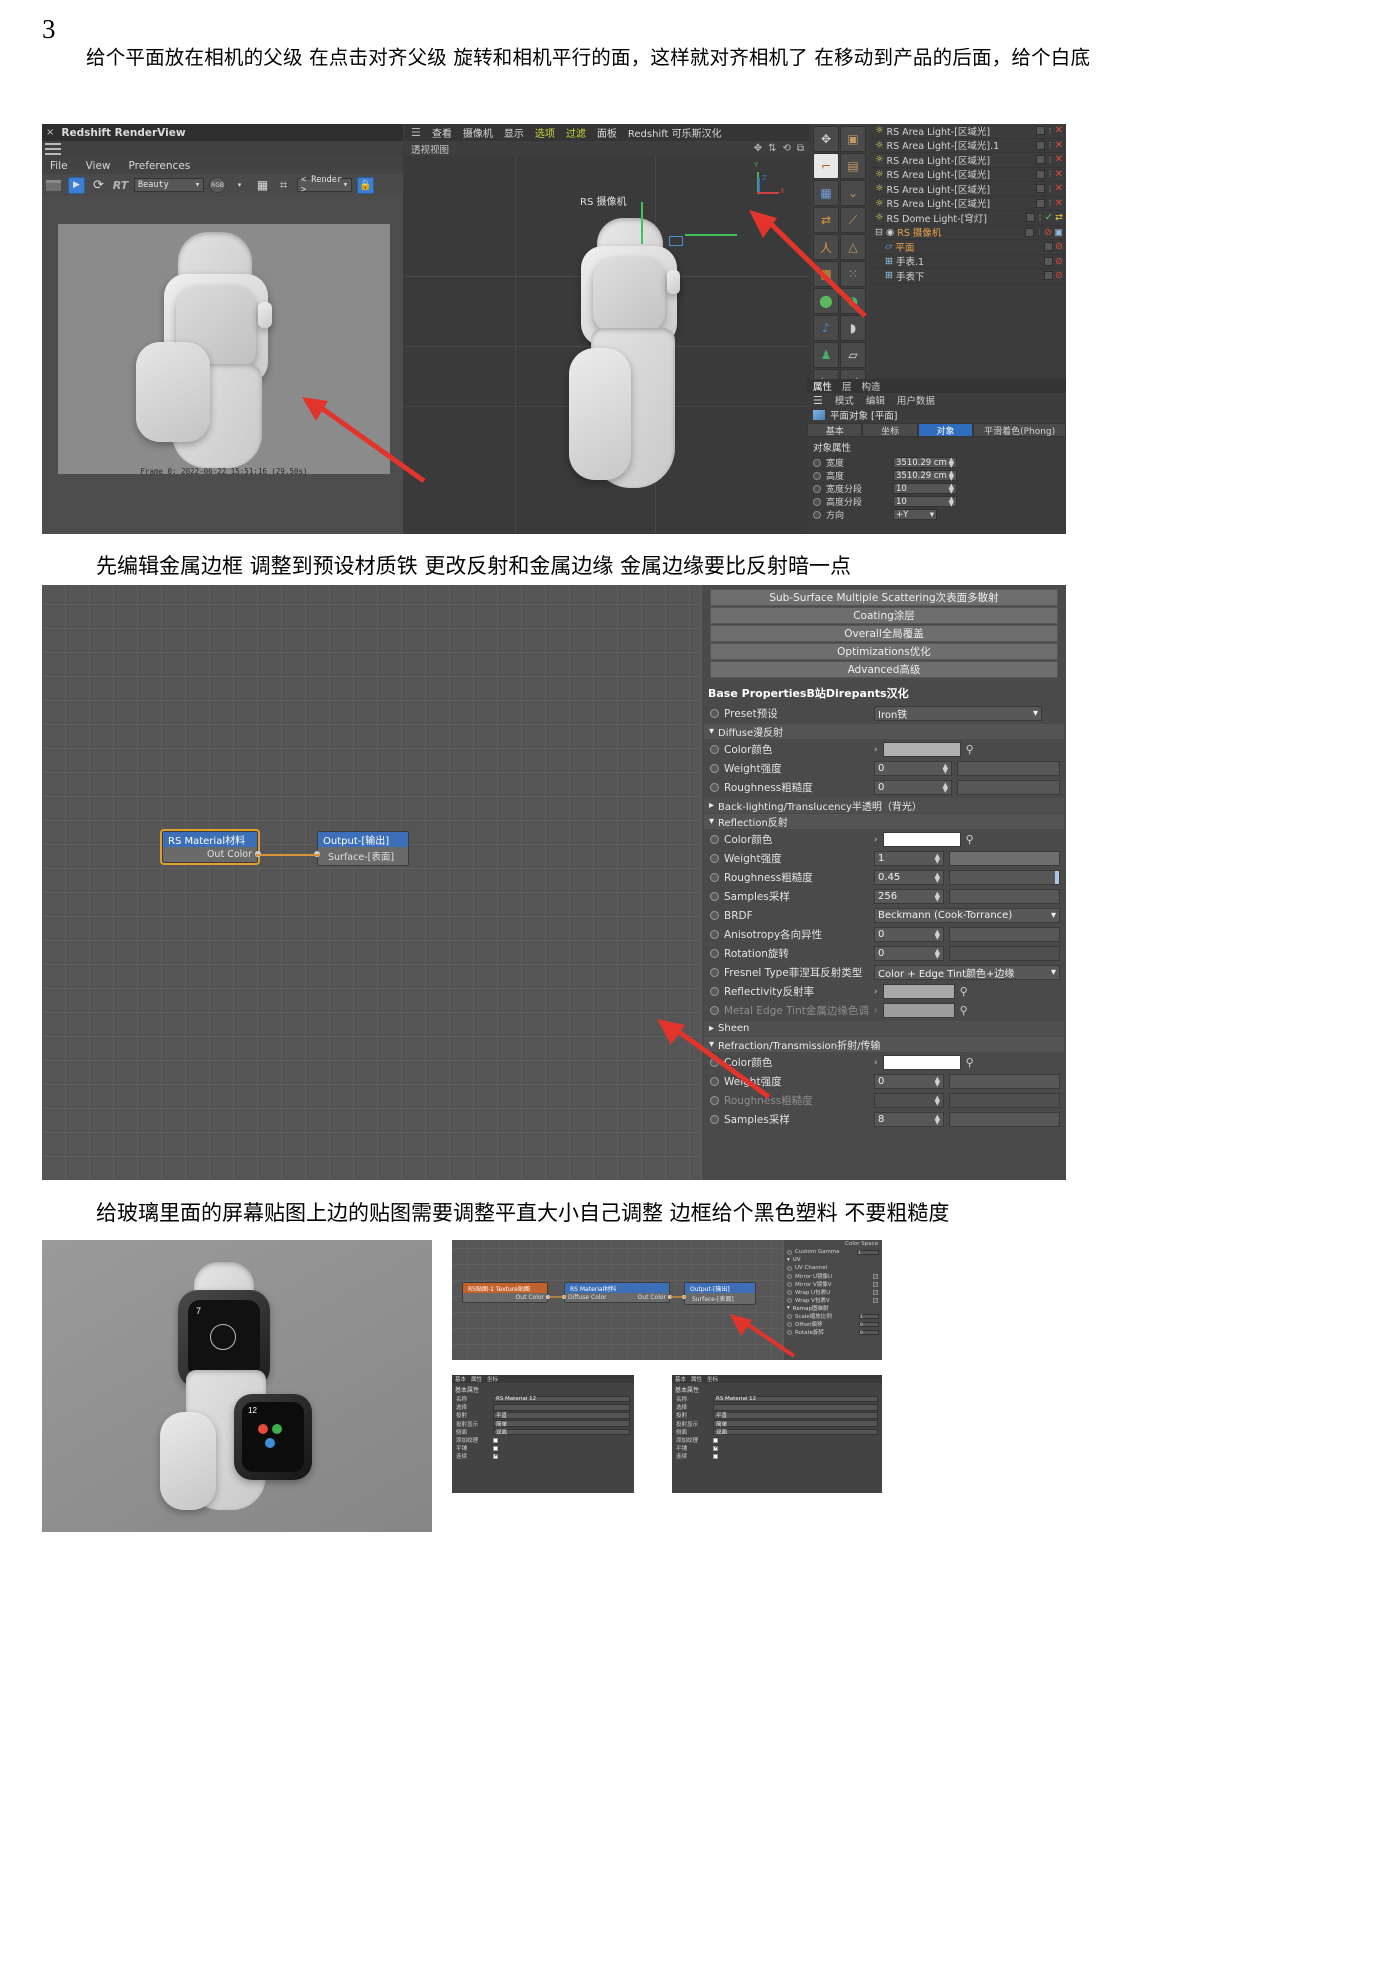 Image resolution: width=1400 pixels, height=1980 pixels. Describe the element at coordinates (833, 1276) in the screenshot. I see `row-mirror-u: Mirror U镜像U` at that location.